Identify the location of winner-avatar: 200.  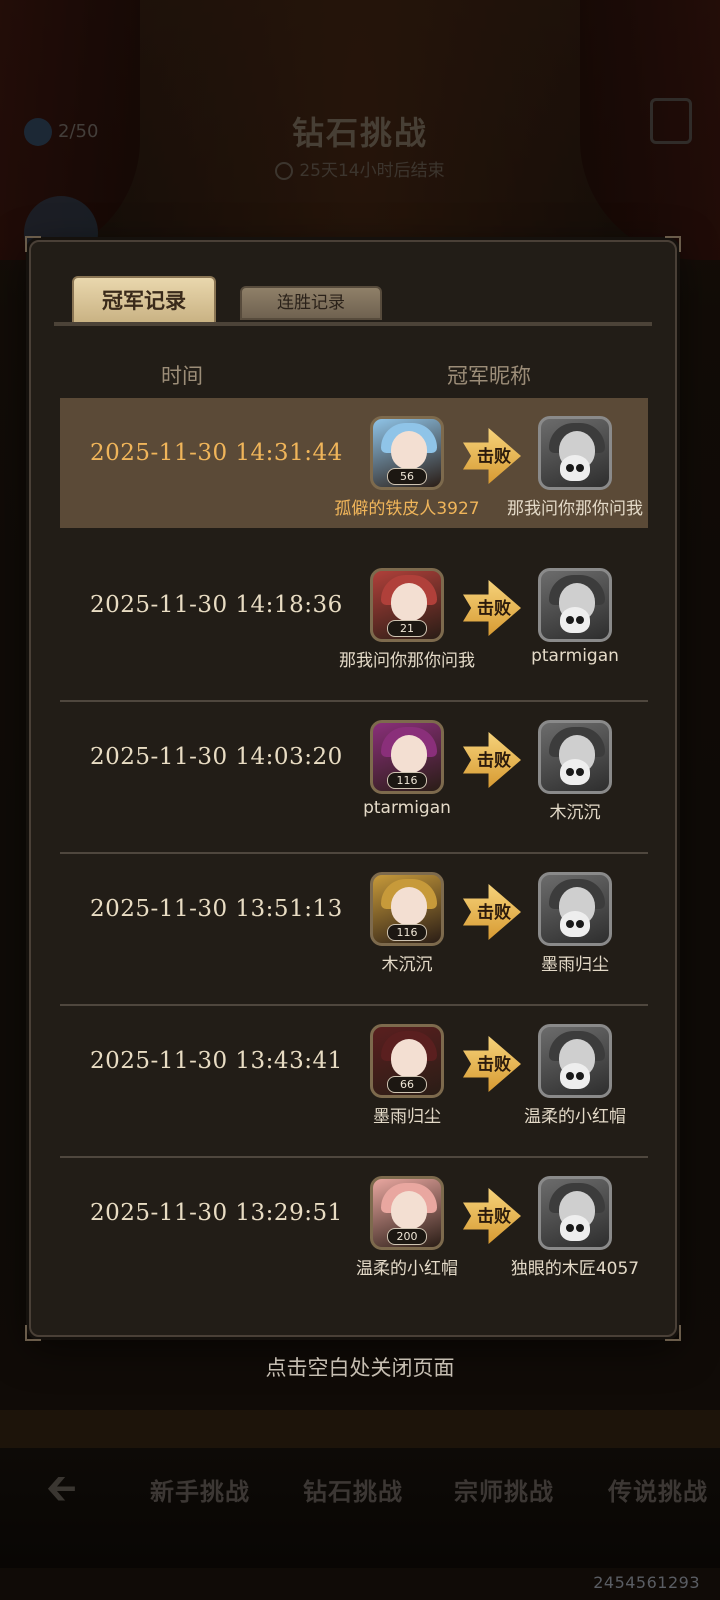
(407, 1213).